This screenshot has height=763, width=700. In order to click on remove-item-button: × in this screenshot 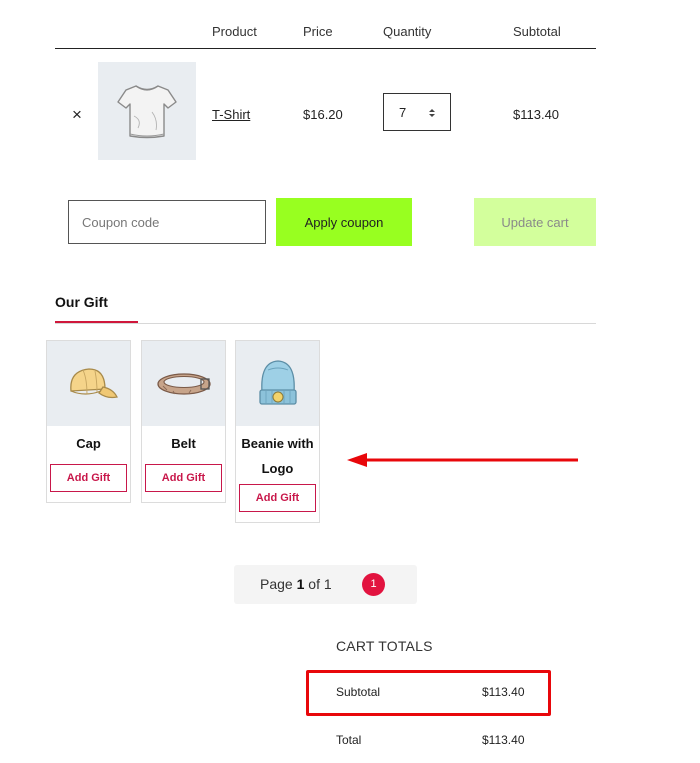, I will do `click(77, 115)`.